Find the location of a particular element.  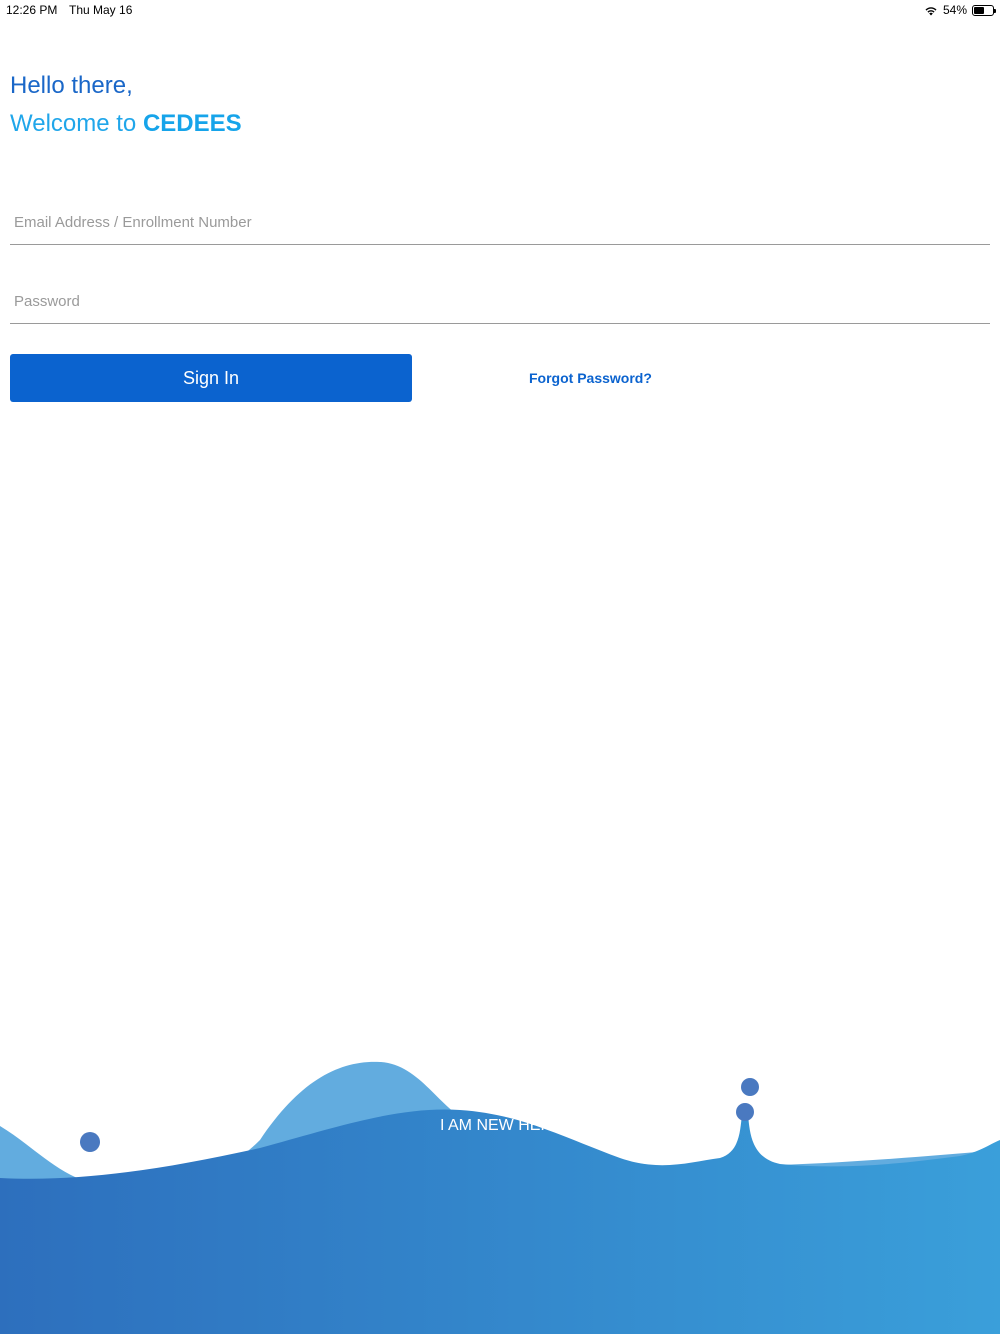

password-field is located at coordinates (500, 302).